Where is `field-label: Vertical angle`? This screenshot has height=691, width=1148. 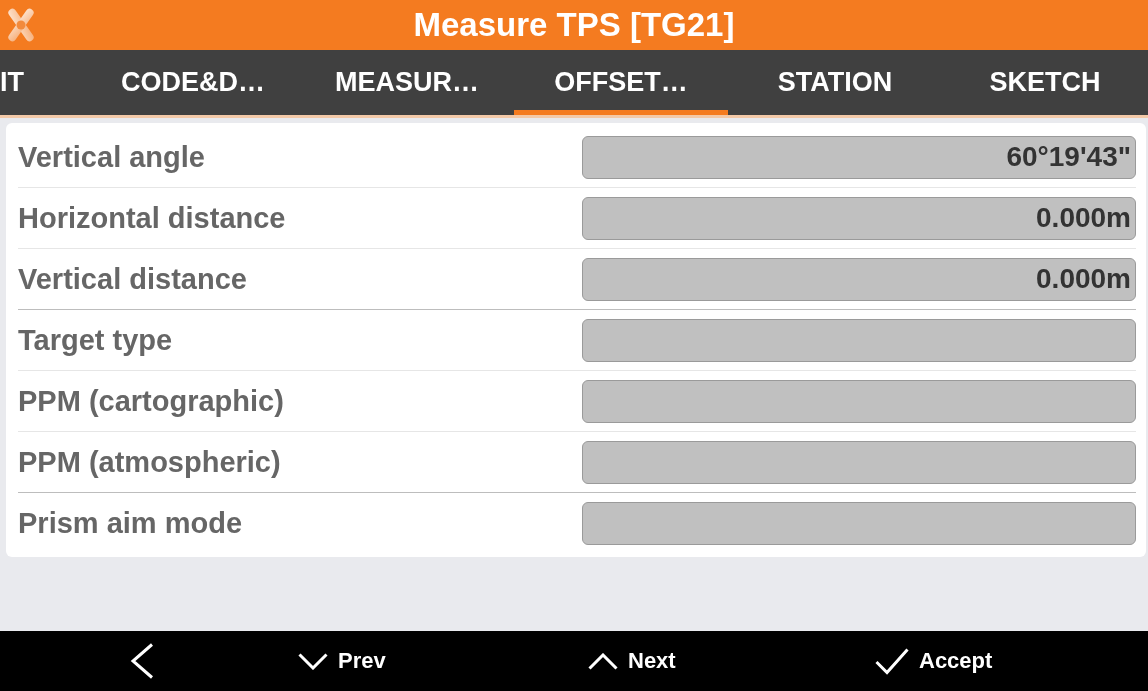 field-label: Vertical angle is located at coordinates (112, 157).